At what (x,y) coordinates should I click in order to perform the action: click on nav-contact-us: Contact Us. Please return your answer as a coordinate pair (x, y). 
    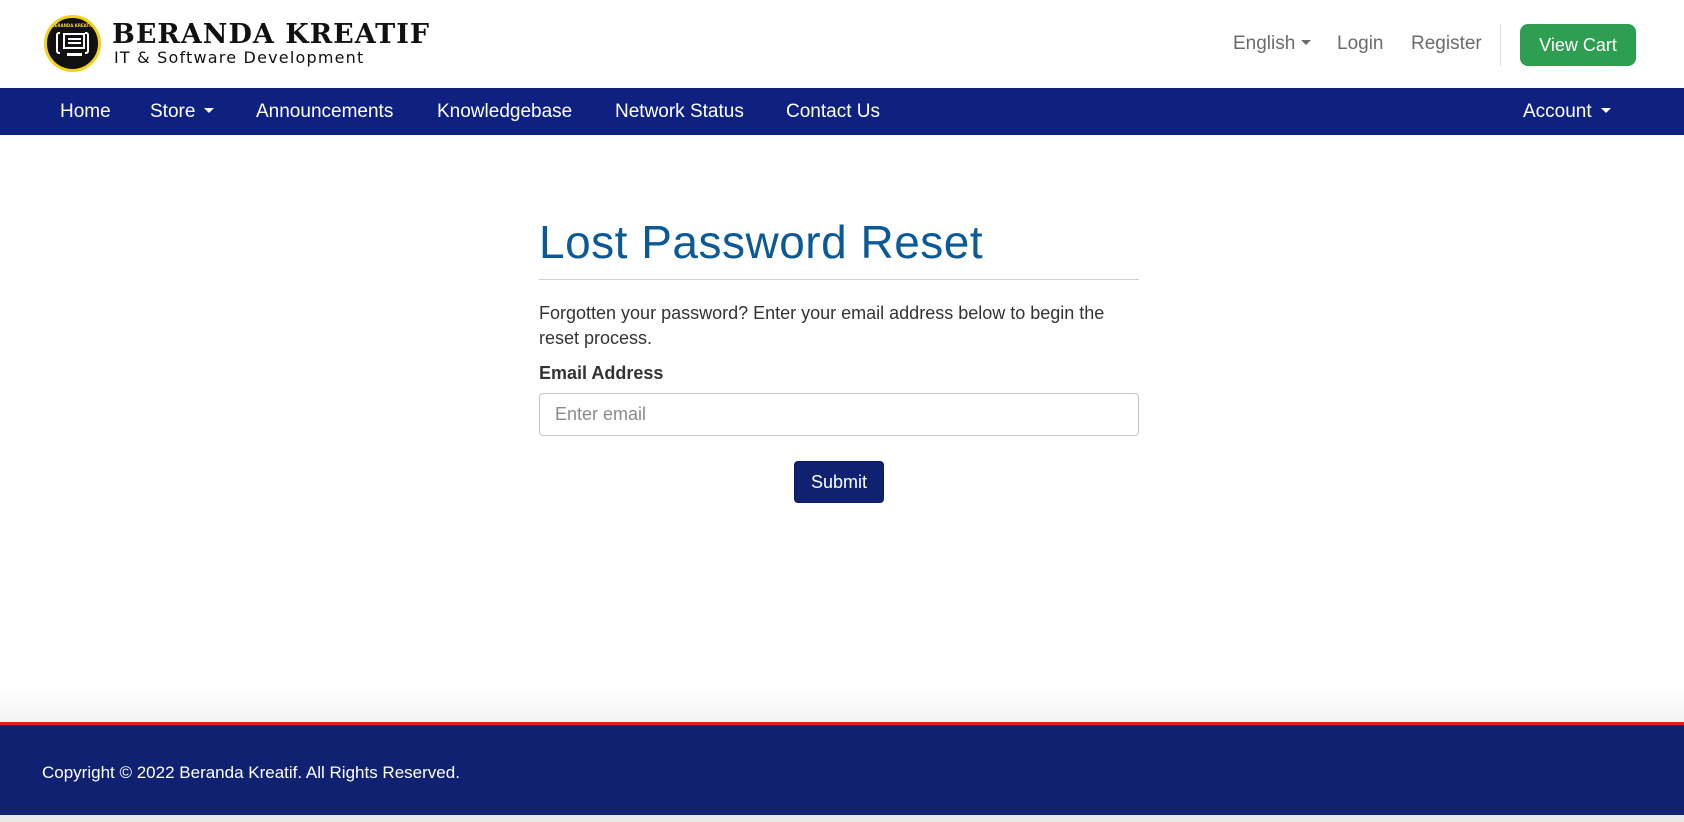
    Looking at the image, I should click on (833, 112).